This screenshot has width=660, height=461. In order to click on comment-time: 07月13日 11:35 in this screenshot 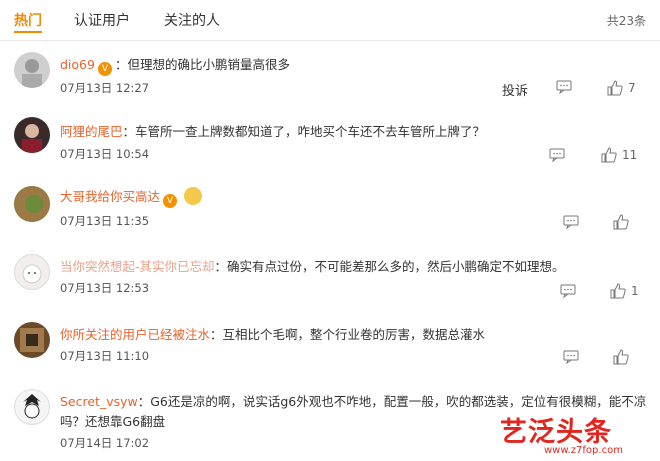, I will do `click(105, 221)`.